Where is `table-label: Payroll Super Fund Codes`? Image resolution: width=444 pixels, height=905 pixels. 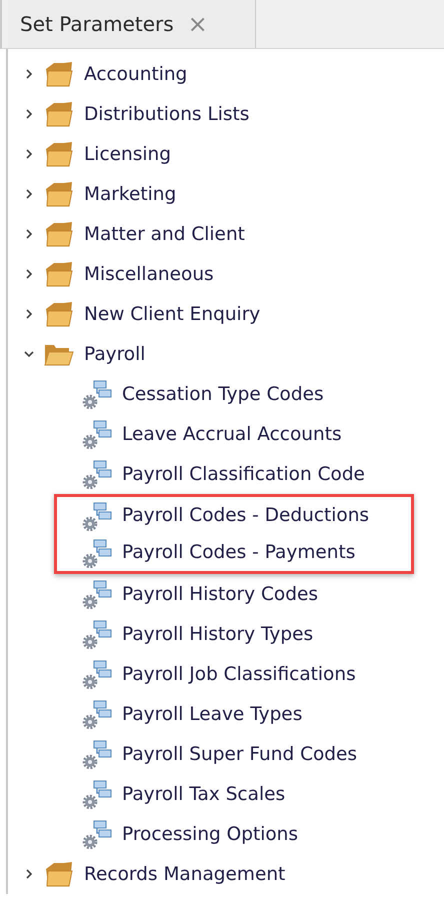 table-label: Payroll Super Fund Codes is located at coordinates (240, 754).